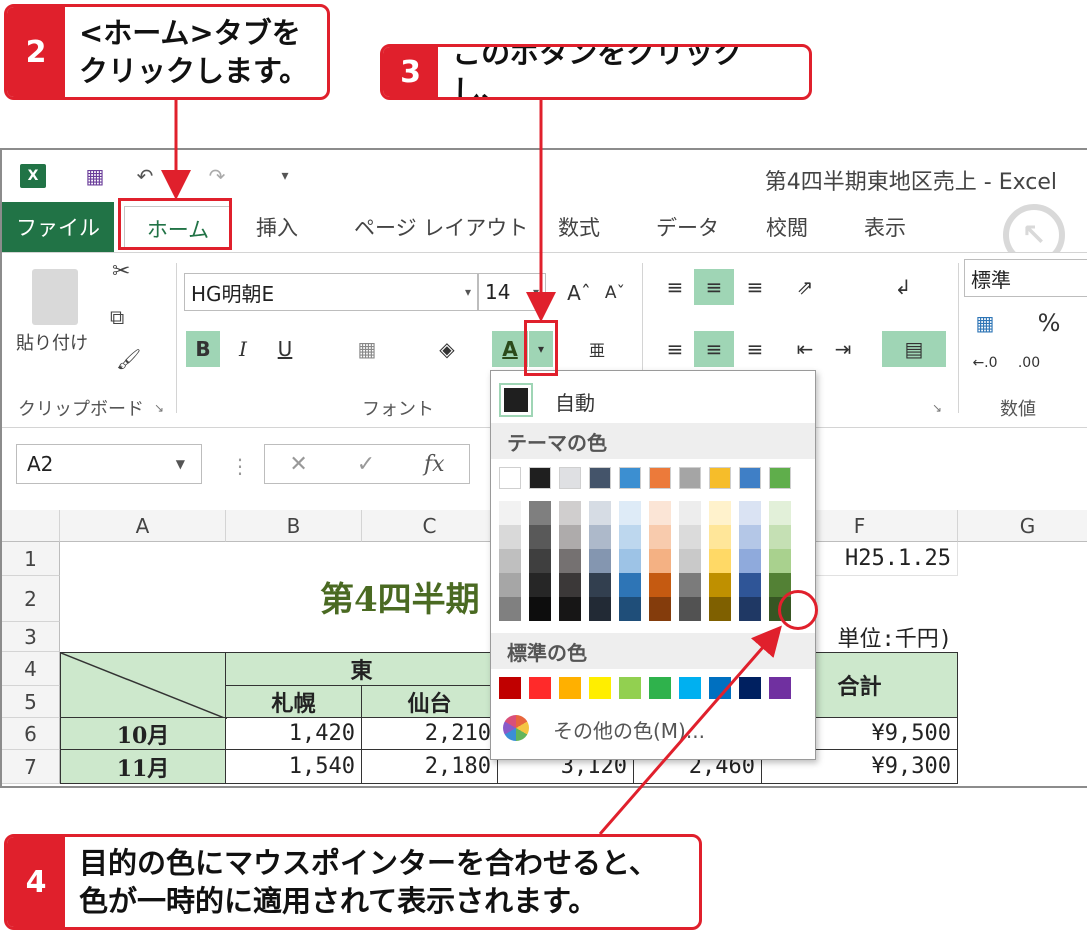 The height and width of the screenshot is (934, 1087). I want to click on redo-icon: ↷, so click(217, 176).